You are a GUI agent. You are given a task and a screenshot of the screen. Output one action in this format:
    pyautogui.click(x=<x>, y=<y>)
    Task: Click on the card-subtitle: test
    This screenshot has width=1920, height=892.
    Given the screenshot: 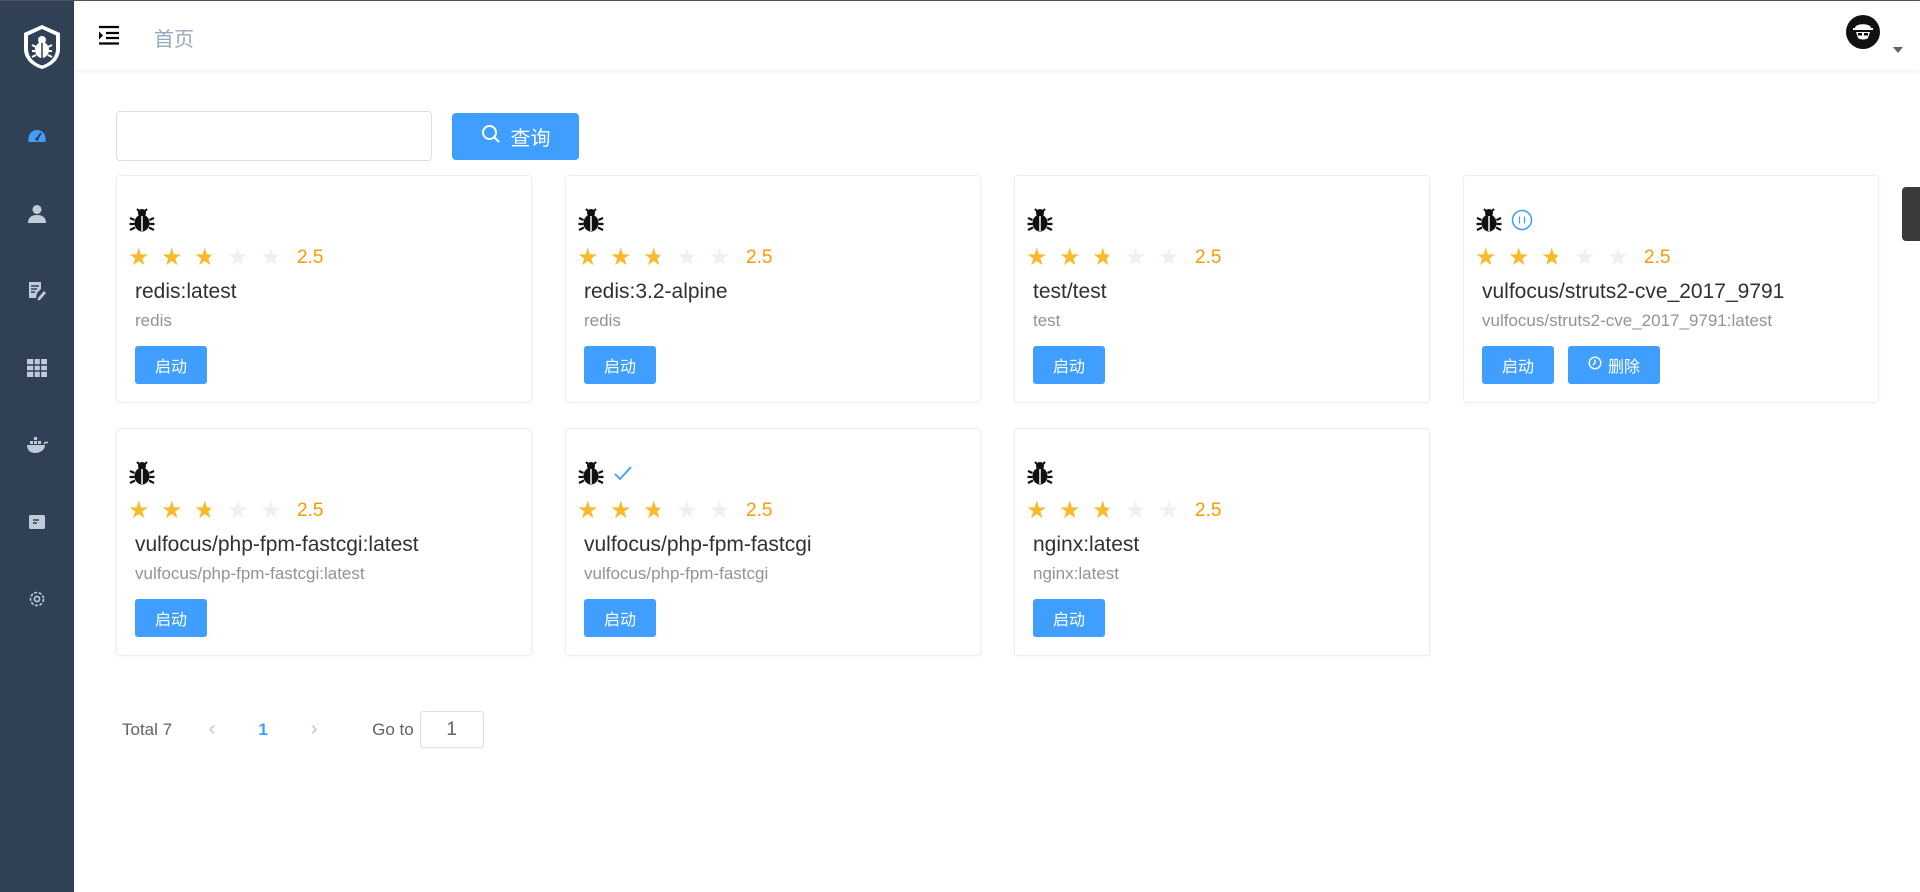 What is the action you would take?
    pyautogui.click(x=1047, y=320)
    